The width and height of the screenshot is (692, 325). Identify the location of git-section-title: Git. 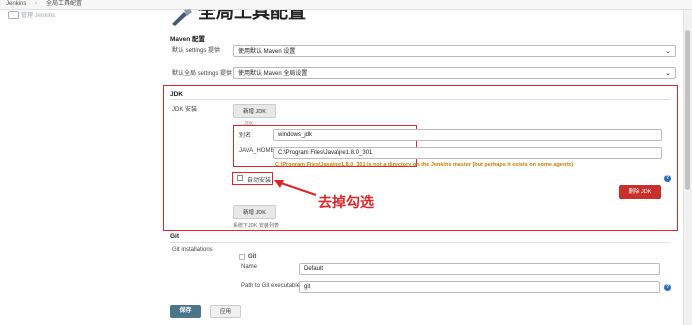
(175, 236).